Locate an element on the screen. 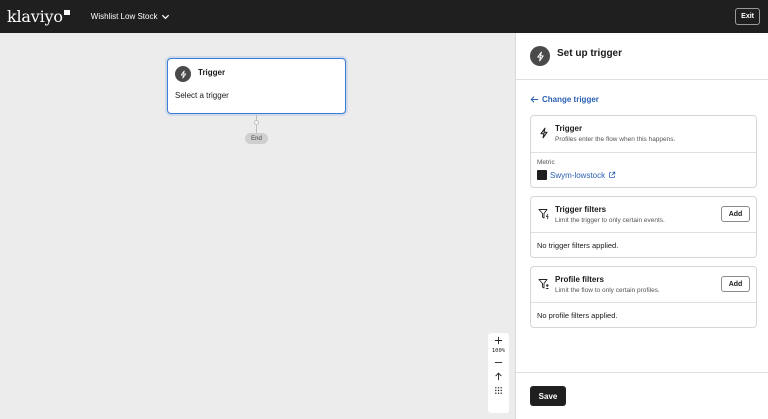 The image size is (768, 419). change-trigger-link: Change trigger is located at coordinates (564, 99).